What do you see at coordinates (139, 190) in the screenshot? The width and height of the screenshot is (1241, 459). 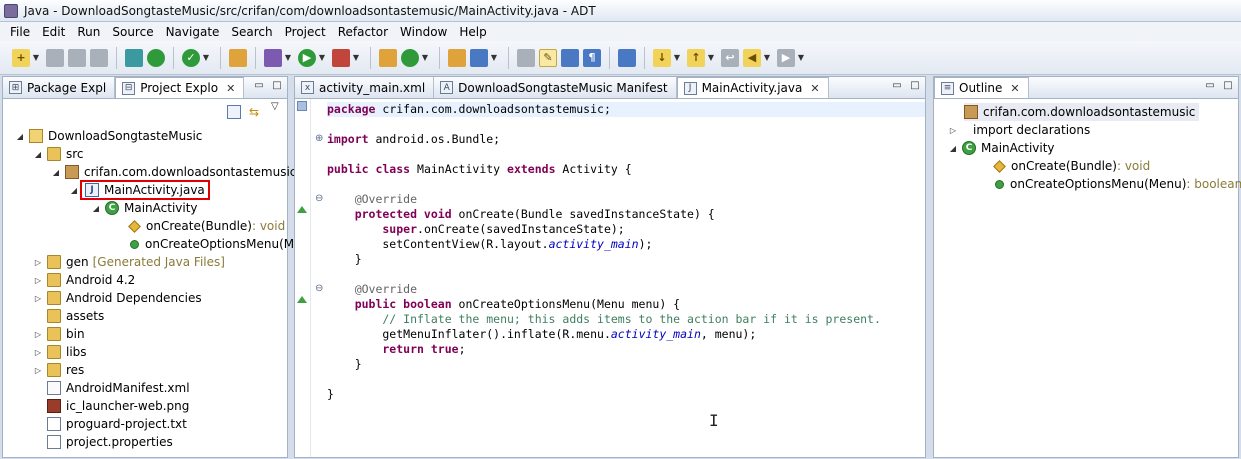 I see `tree-item-mainactivity-java: ◢ J MainActivity.java` at bounding box center [139, 190].